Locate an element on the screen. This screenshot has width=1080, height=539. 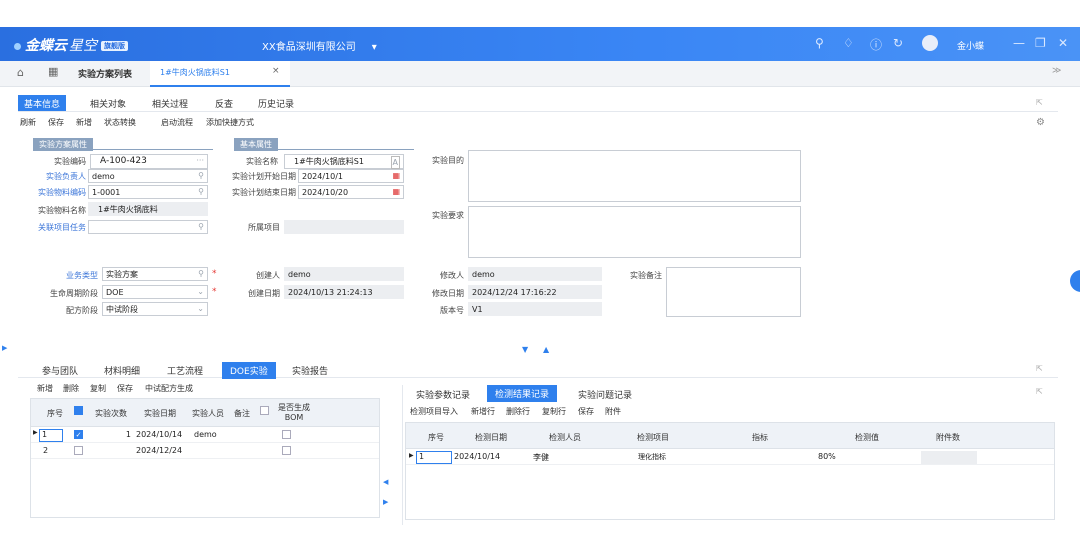
save-lines-button: 保存 is located at coordinates (586, 411).